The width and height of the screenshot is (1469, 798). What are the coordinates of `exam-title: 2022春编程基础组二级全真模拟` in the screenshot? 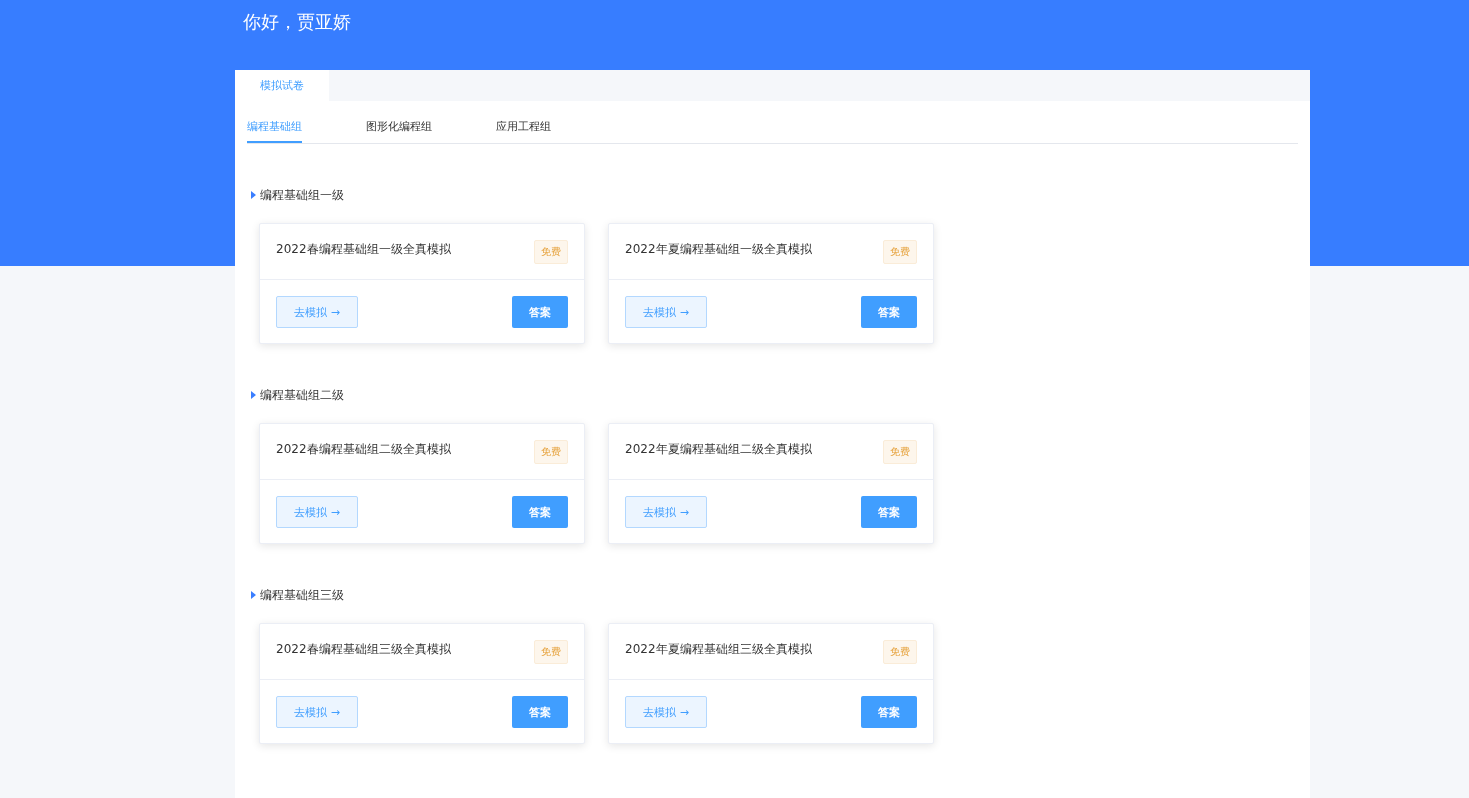 It's located at (363, 449).